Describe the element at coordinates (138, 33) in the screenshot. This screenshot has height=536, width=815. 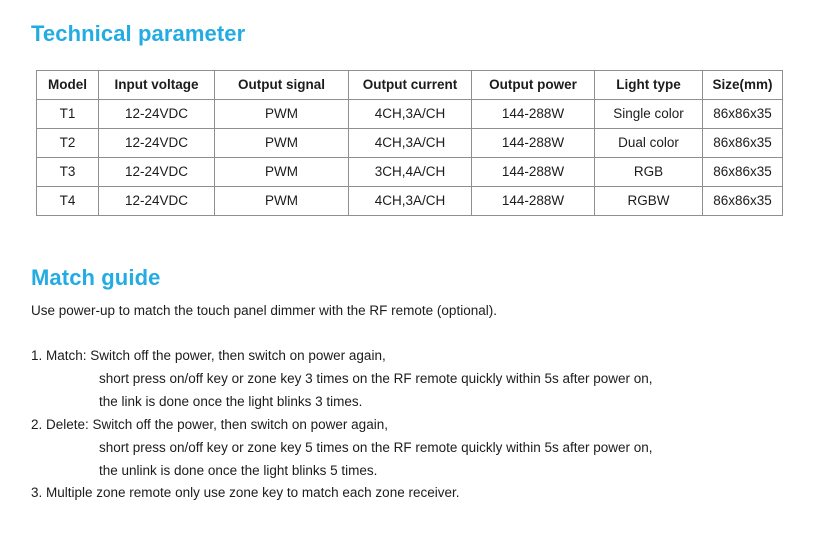
I see `section-heading-technical-parameter: Technical parameter` at that location.